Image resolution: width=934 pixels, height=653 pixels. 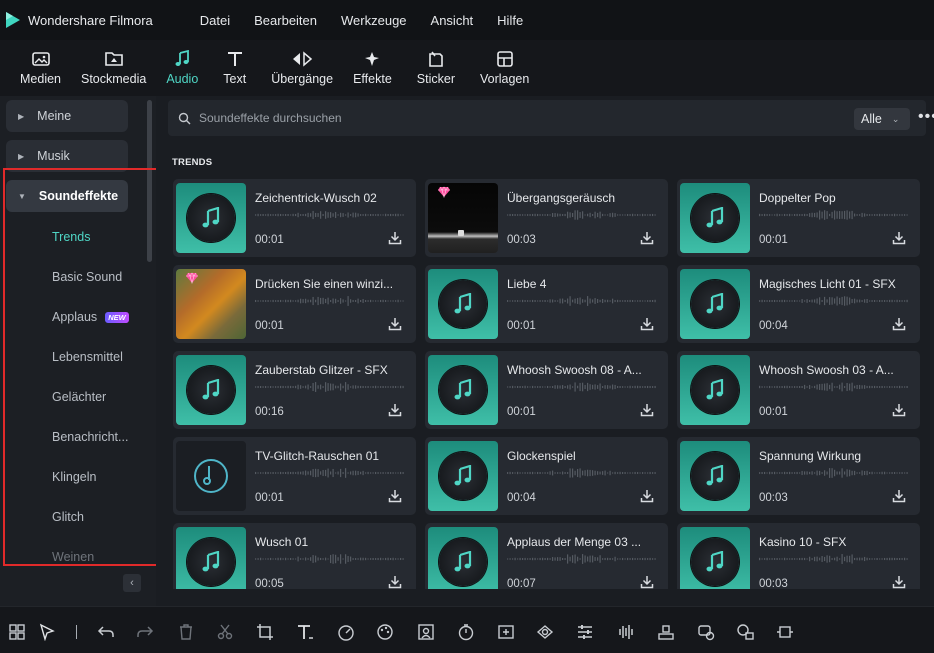 What do you see at coordinates (294, 218) in the screenshot?
I see `sound-card: Zeichentrick-Wusch 02 00:01` at bounding box center [294, 218].